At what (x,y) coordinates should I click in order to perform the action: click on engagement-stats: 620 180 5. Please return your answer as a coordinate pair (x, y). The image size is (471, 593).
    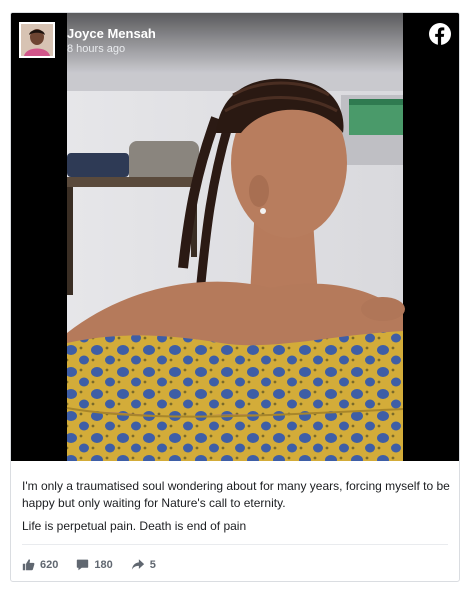
    Looking at the image, I should click on (98, 564).